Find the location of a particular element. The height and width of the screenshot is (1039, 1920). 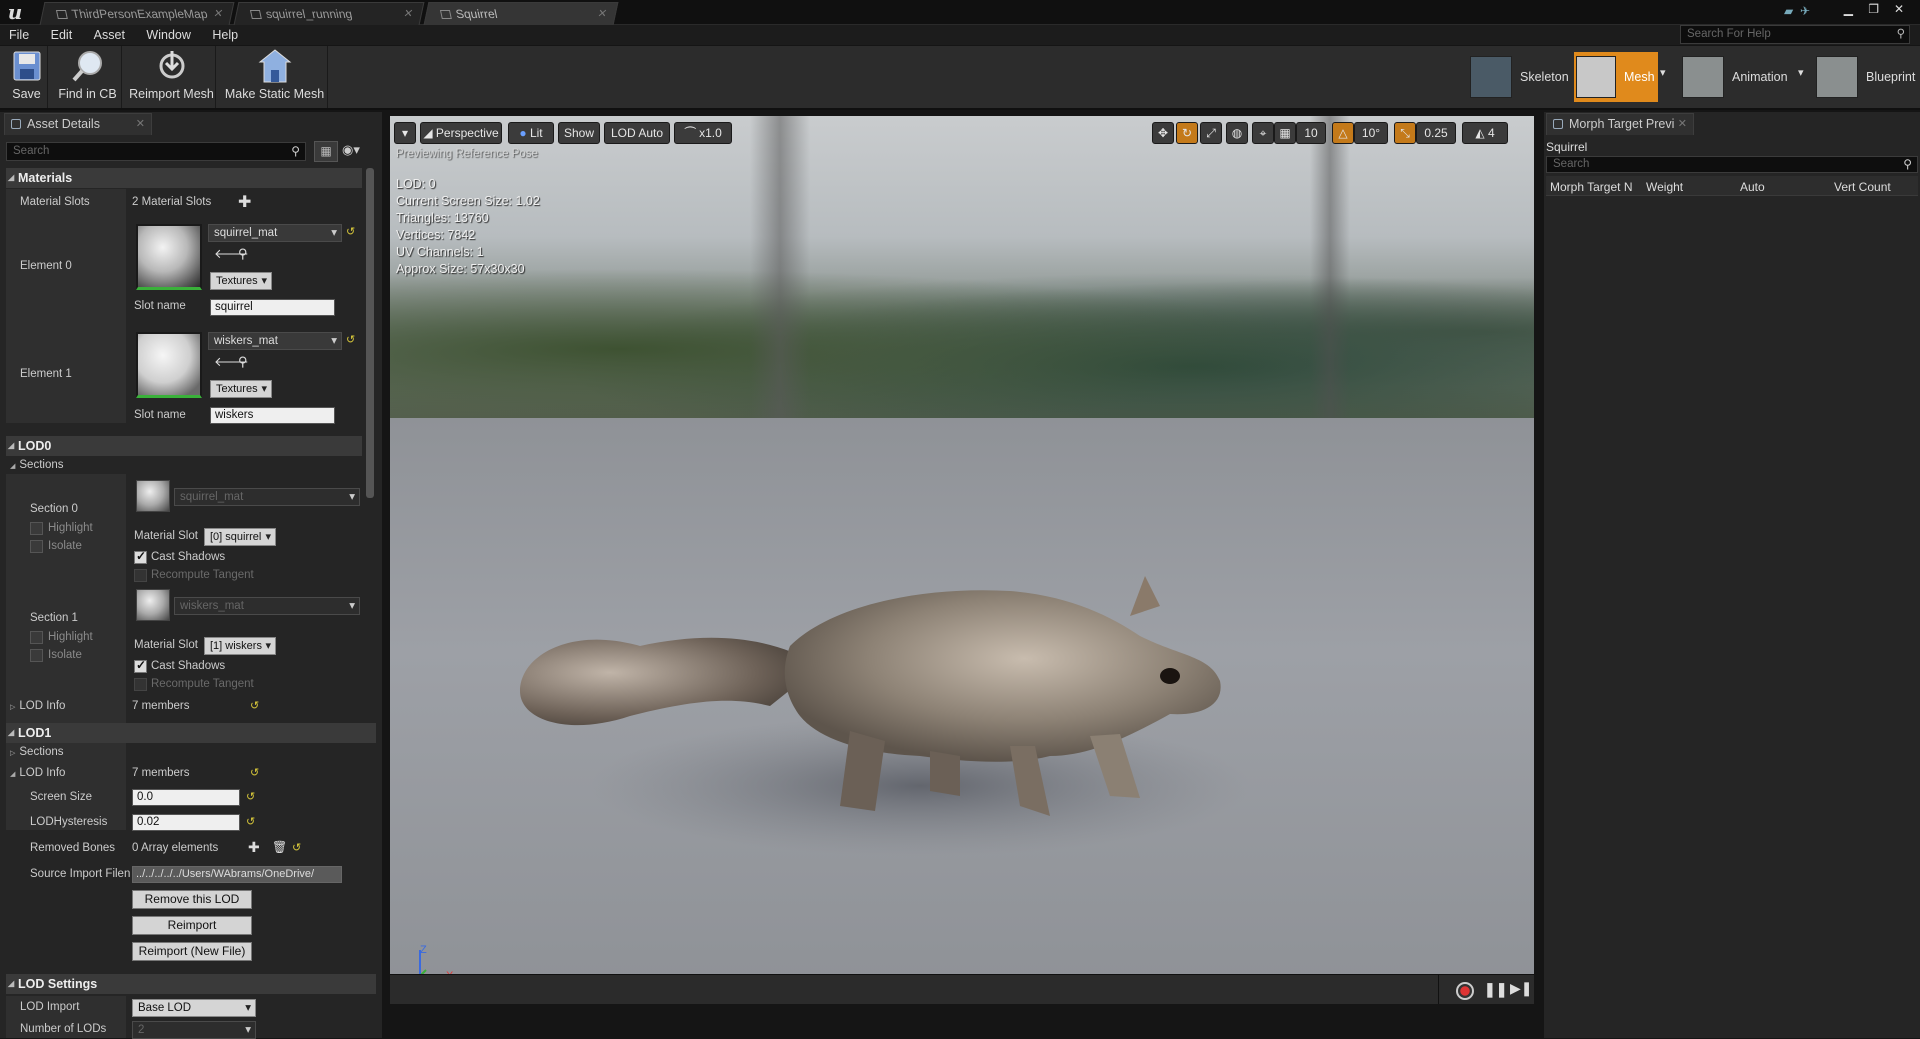

minimize-button: ▁ is located at coordinates (1848, 9).